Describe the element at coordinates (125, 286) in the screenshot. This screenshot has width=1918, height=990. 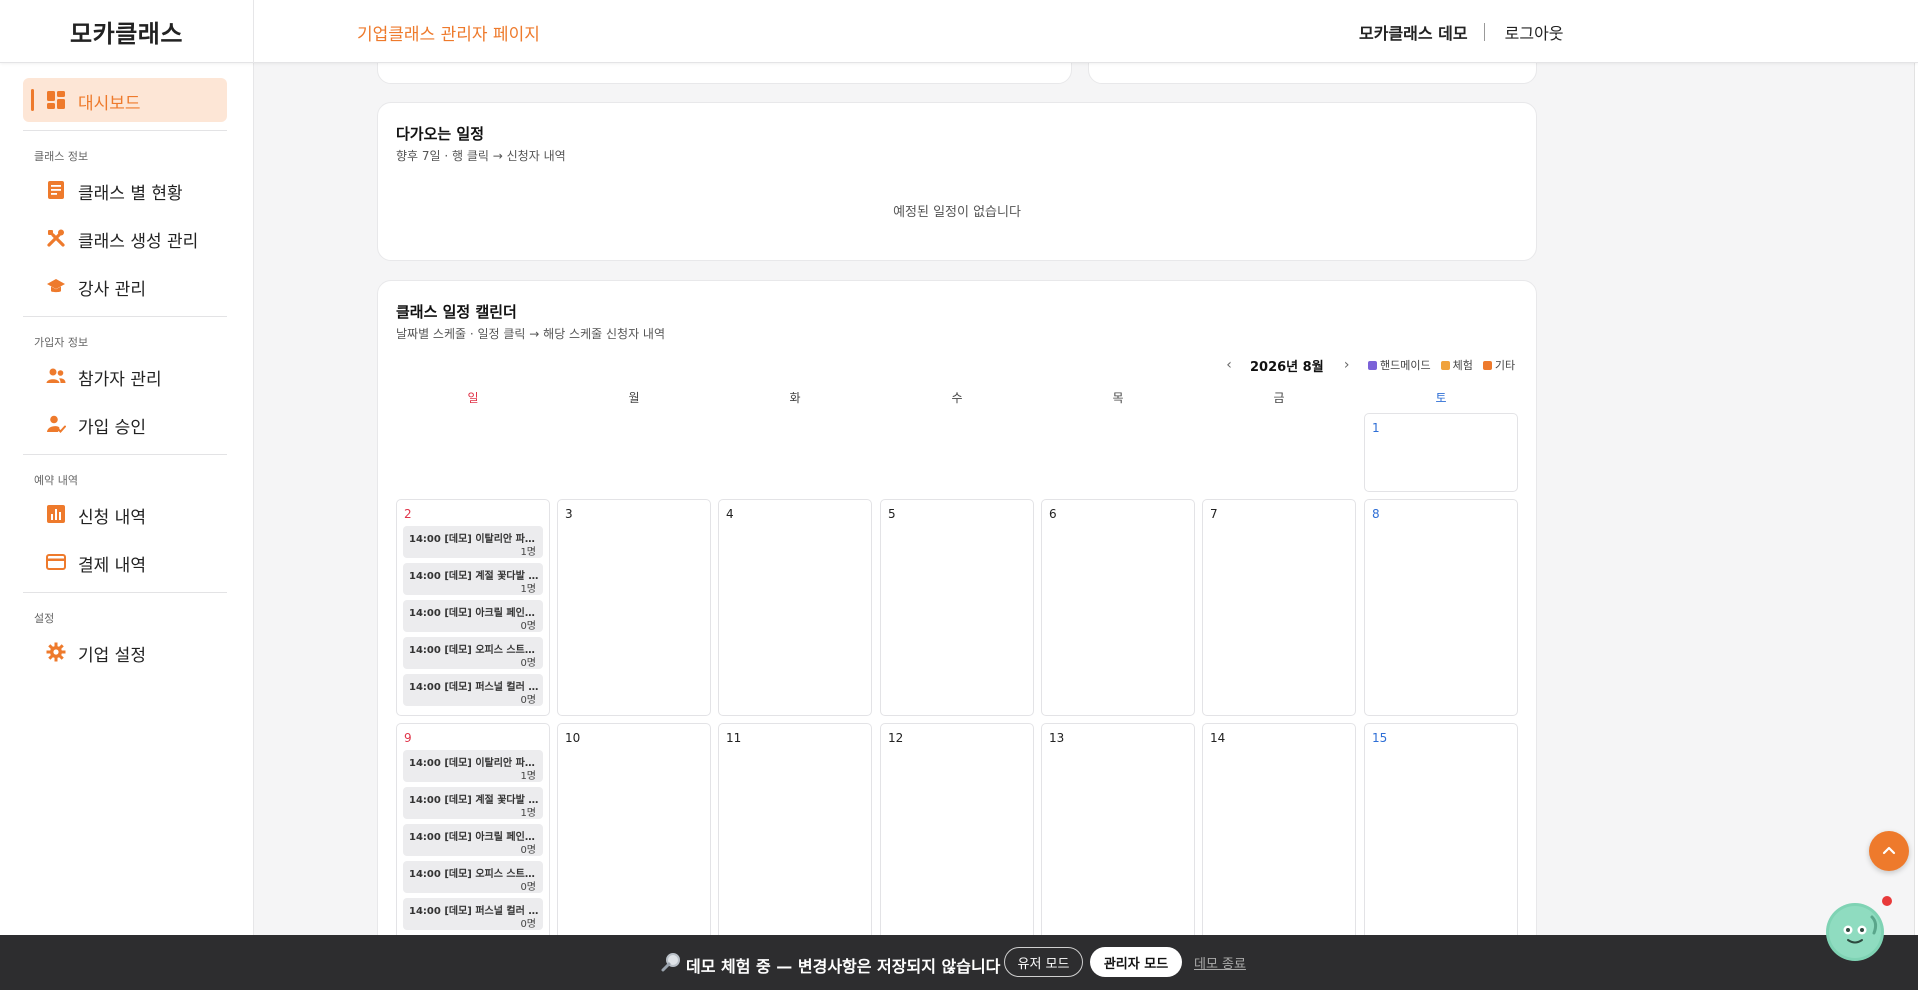
I see `sidebar-item-instructor: 강사 관리` at that location.